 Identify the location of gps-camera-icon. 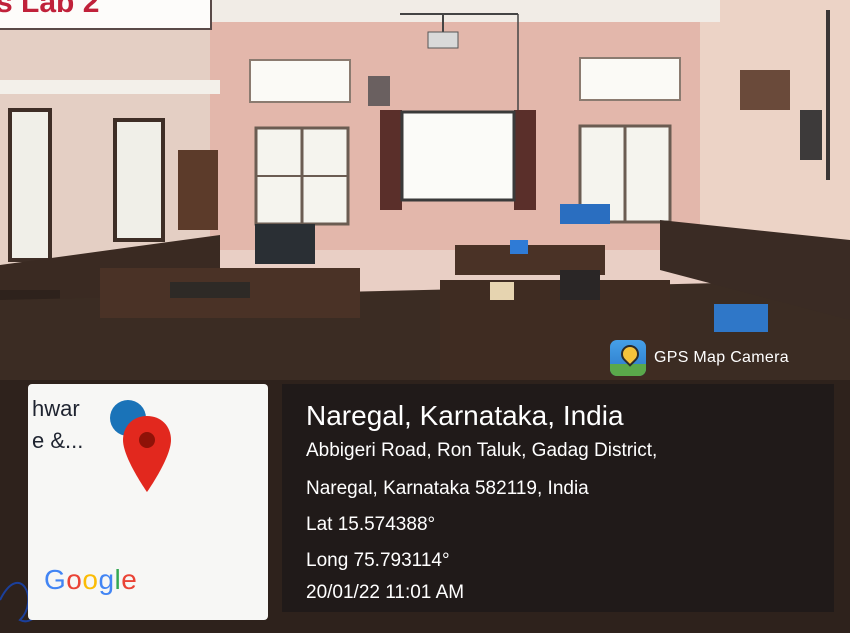
(628, 358).